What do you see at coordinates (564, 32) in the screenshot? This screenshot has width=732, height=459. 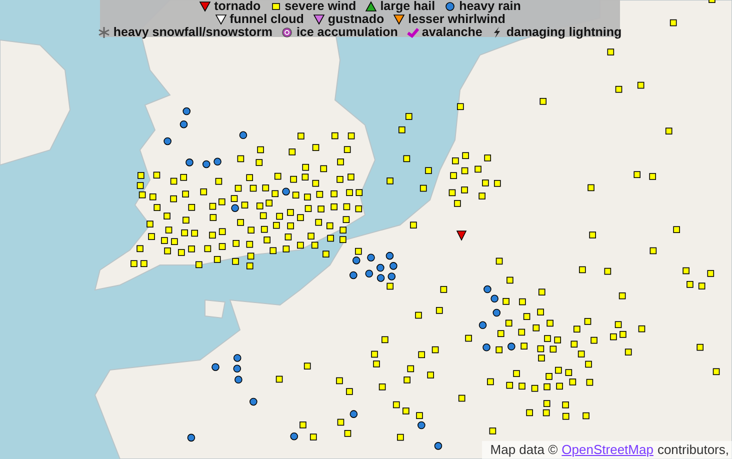 I see `legend-label: damaging lightning` at bounding box center [564, 32].